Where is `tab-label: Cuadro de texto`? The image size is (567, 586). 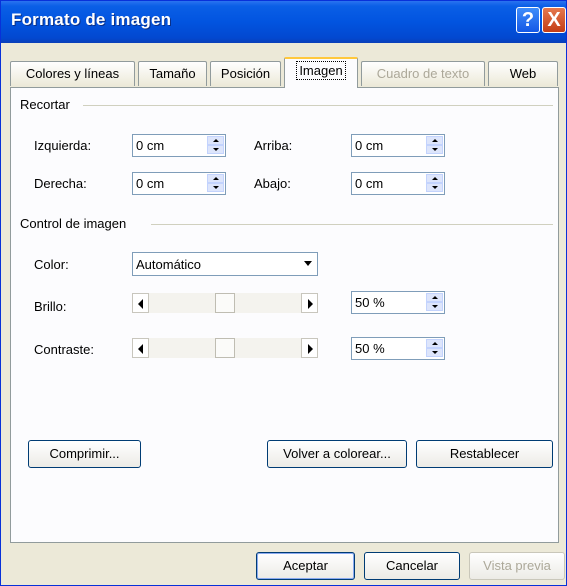 tab-label: Cuadro de texto is located at coordinates (423, 73).